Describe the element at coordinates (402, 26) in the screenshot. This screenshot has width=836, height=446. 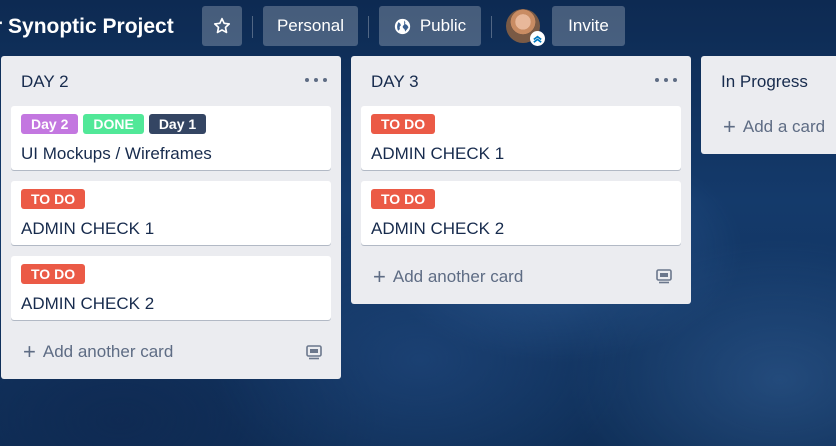
I see `globe-icon` at that location.